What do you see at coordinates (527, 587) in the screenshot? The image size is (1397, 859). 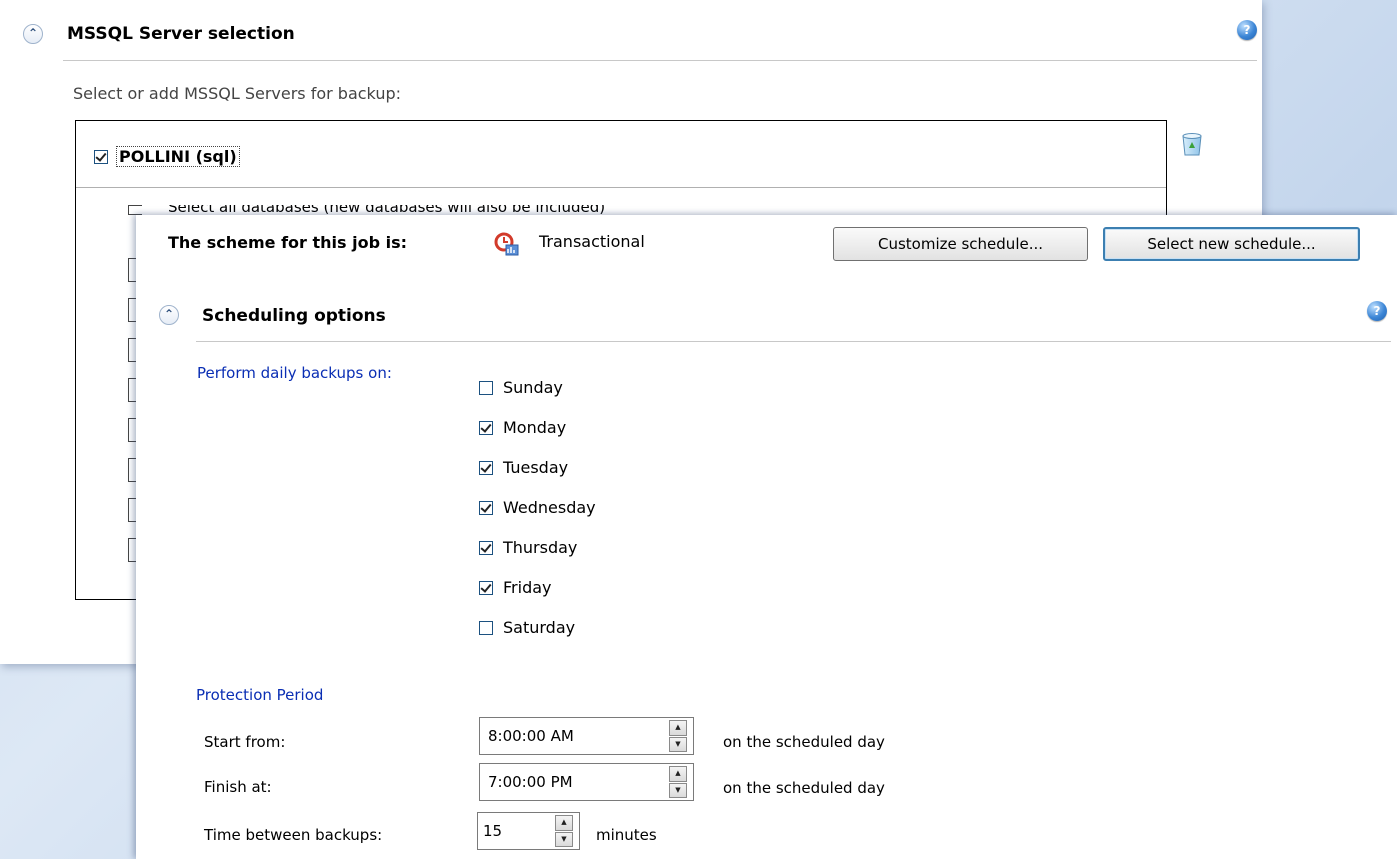 I see `day-label: Friday` at bounding box center [527, 587].